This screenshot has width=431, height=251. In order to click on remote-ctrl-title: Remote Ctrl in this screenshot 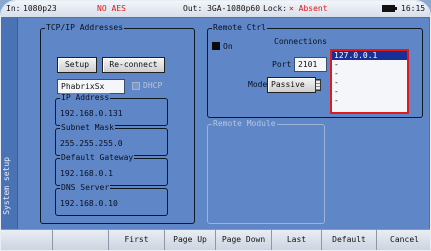, I will do `click(239, 28)`.